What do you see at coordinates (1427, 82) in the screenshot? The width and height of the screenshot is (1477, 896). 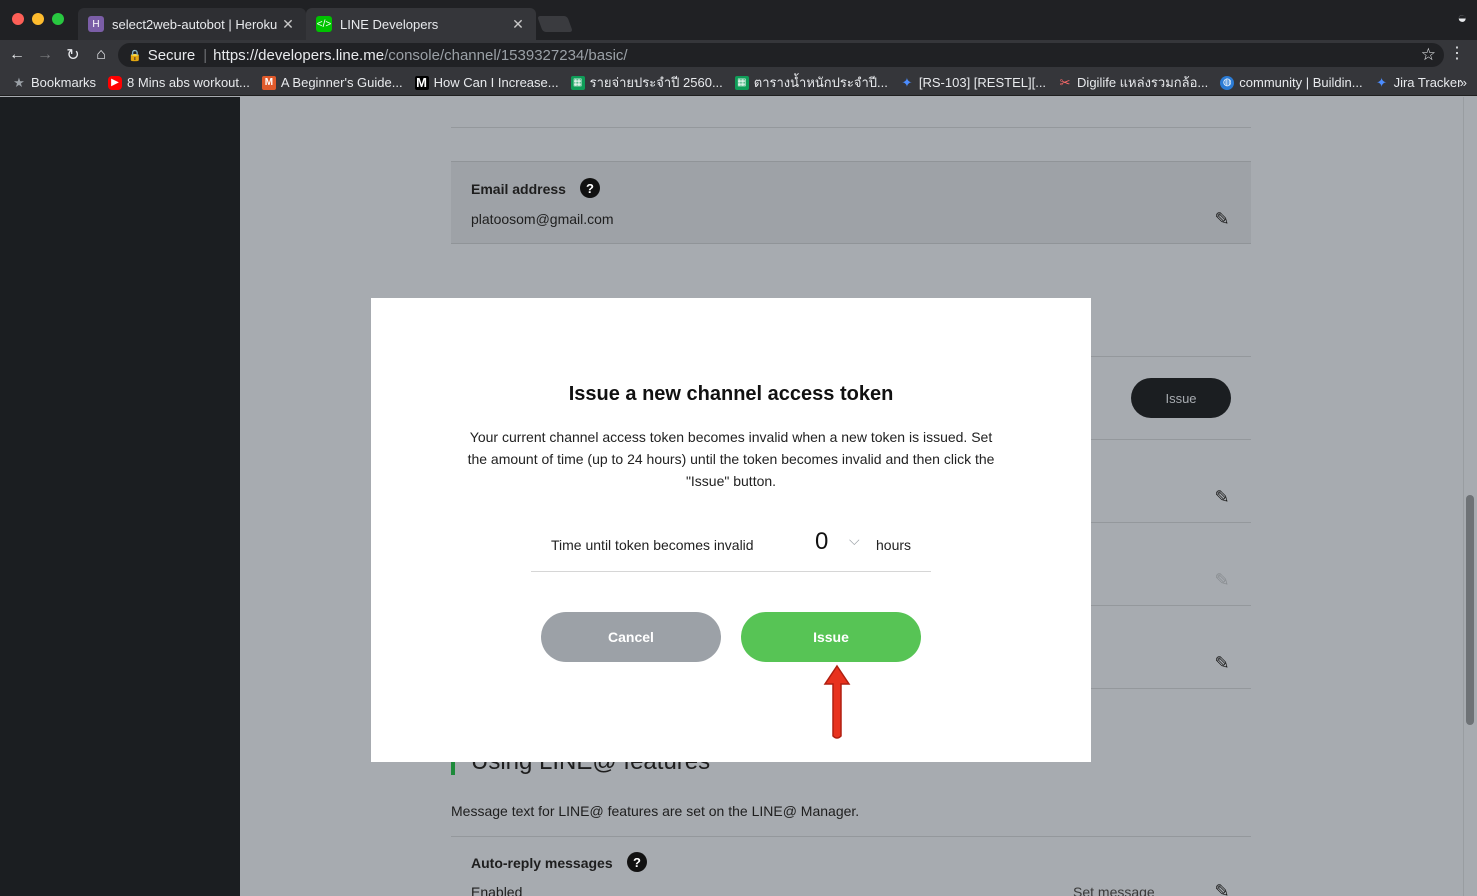 I see `bookmark-label: Jira Tracker` at bounding box center [1427, 82].